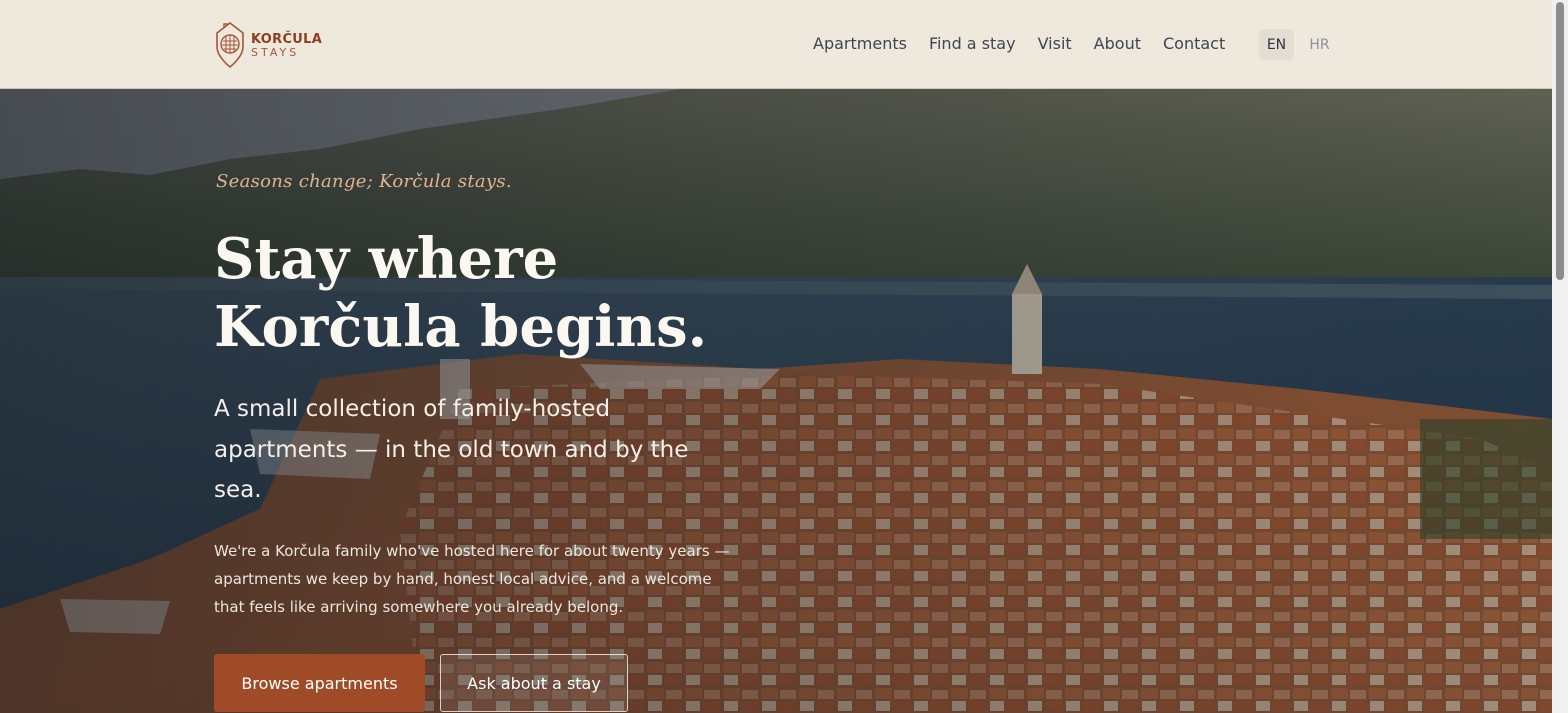  Describe the element at coordinates (1276, 44) in the screenshot. I see `language-en-button: EN` at that location.